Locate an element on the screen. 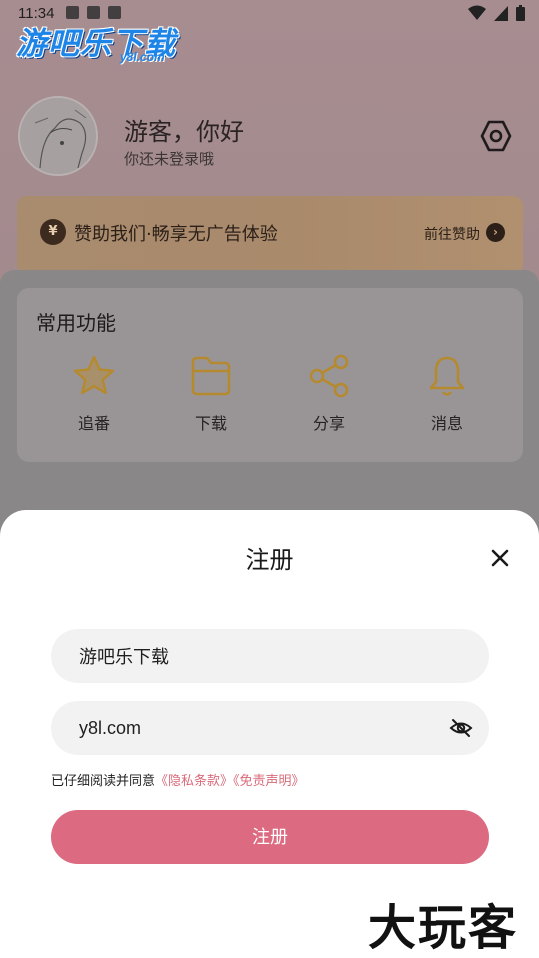 This screenshot has width=539, height=958. settings-icon is located at coordinates (496, 136).